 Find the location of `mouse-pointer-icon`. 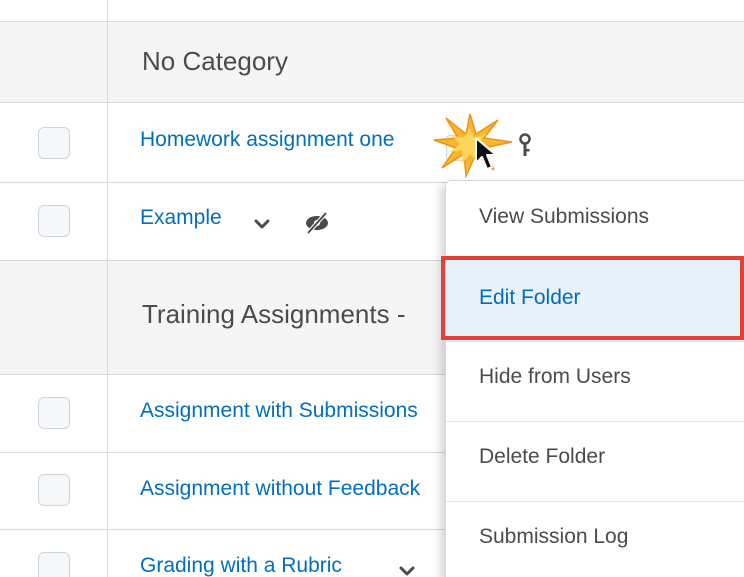

mouse-pointer-icon is located at coordinates (486, 153).